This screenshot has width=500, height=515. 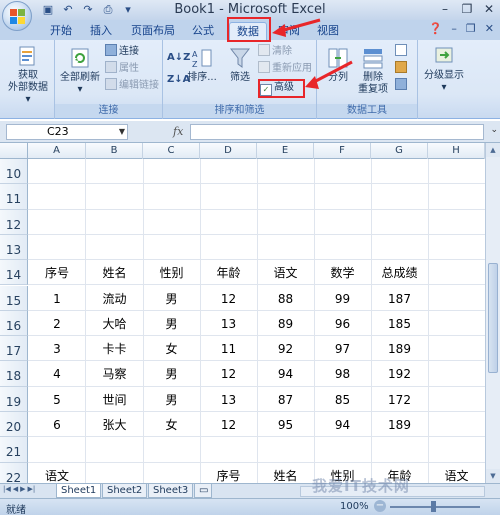 I want to click on column-header: H, so click(x=456, y=151).